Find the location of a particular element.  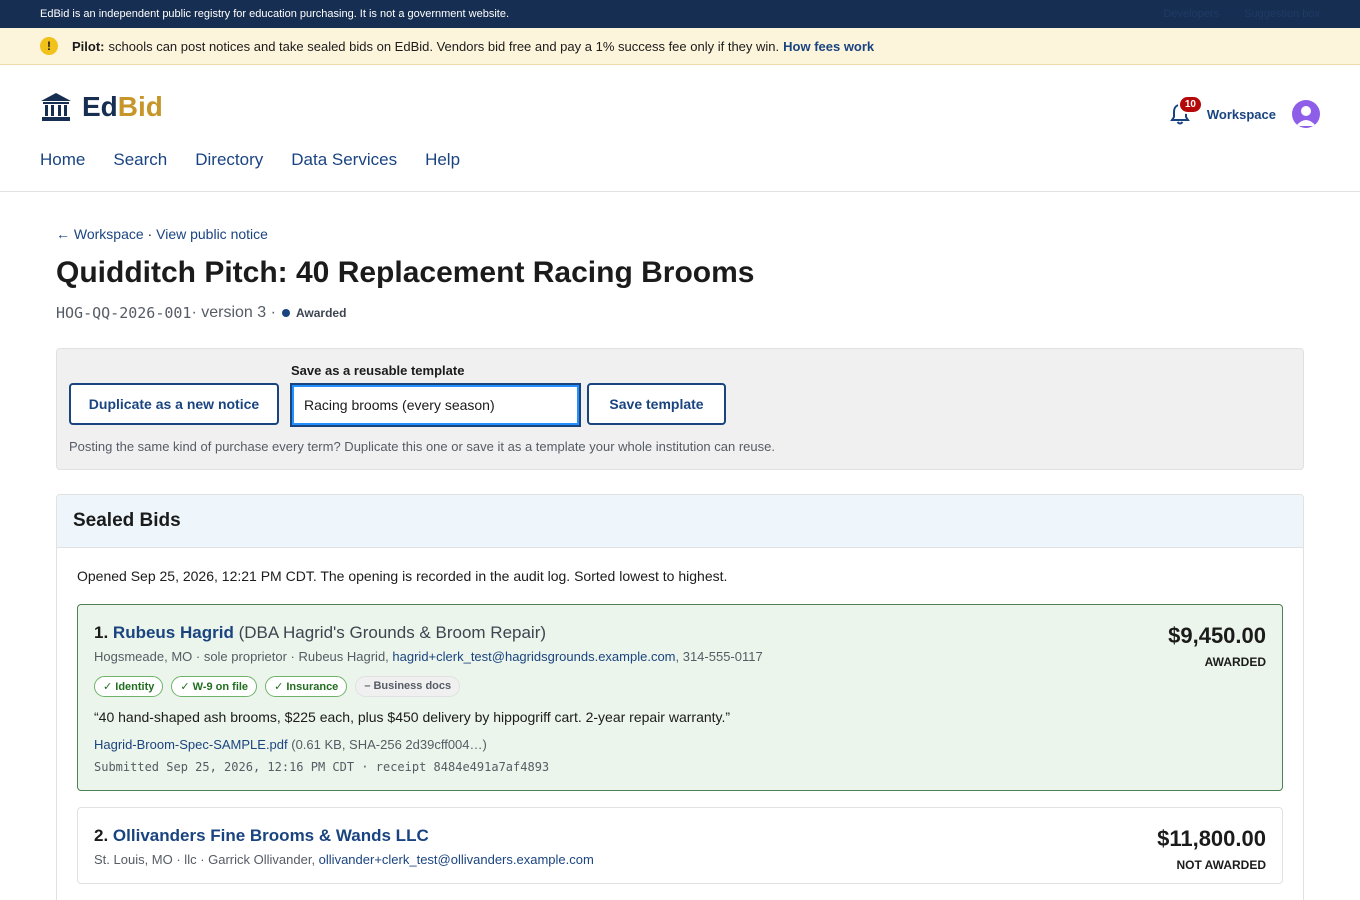

sealed-bids-heading: Sealed Bids is located at coordinates (680, 521).